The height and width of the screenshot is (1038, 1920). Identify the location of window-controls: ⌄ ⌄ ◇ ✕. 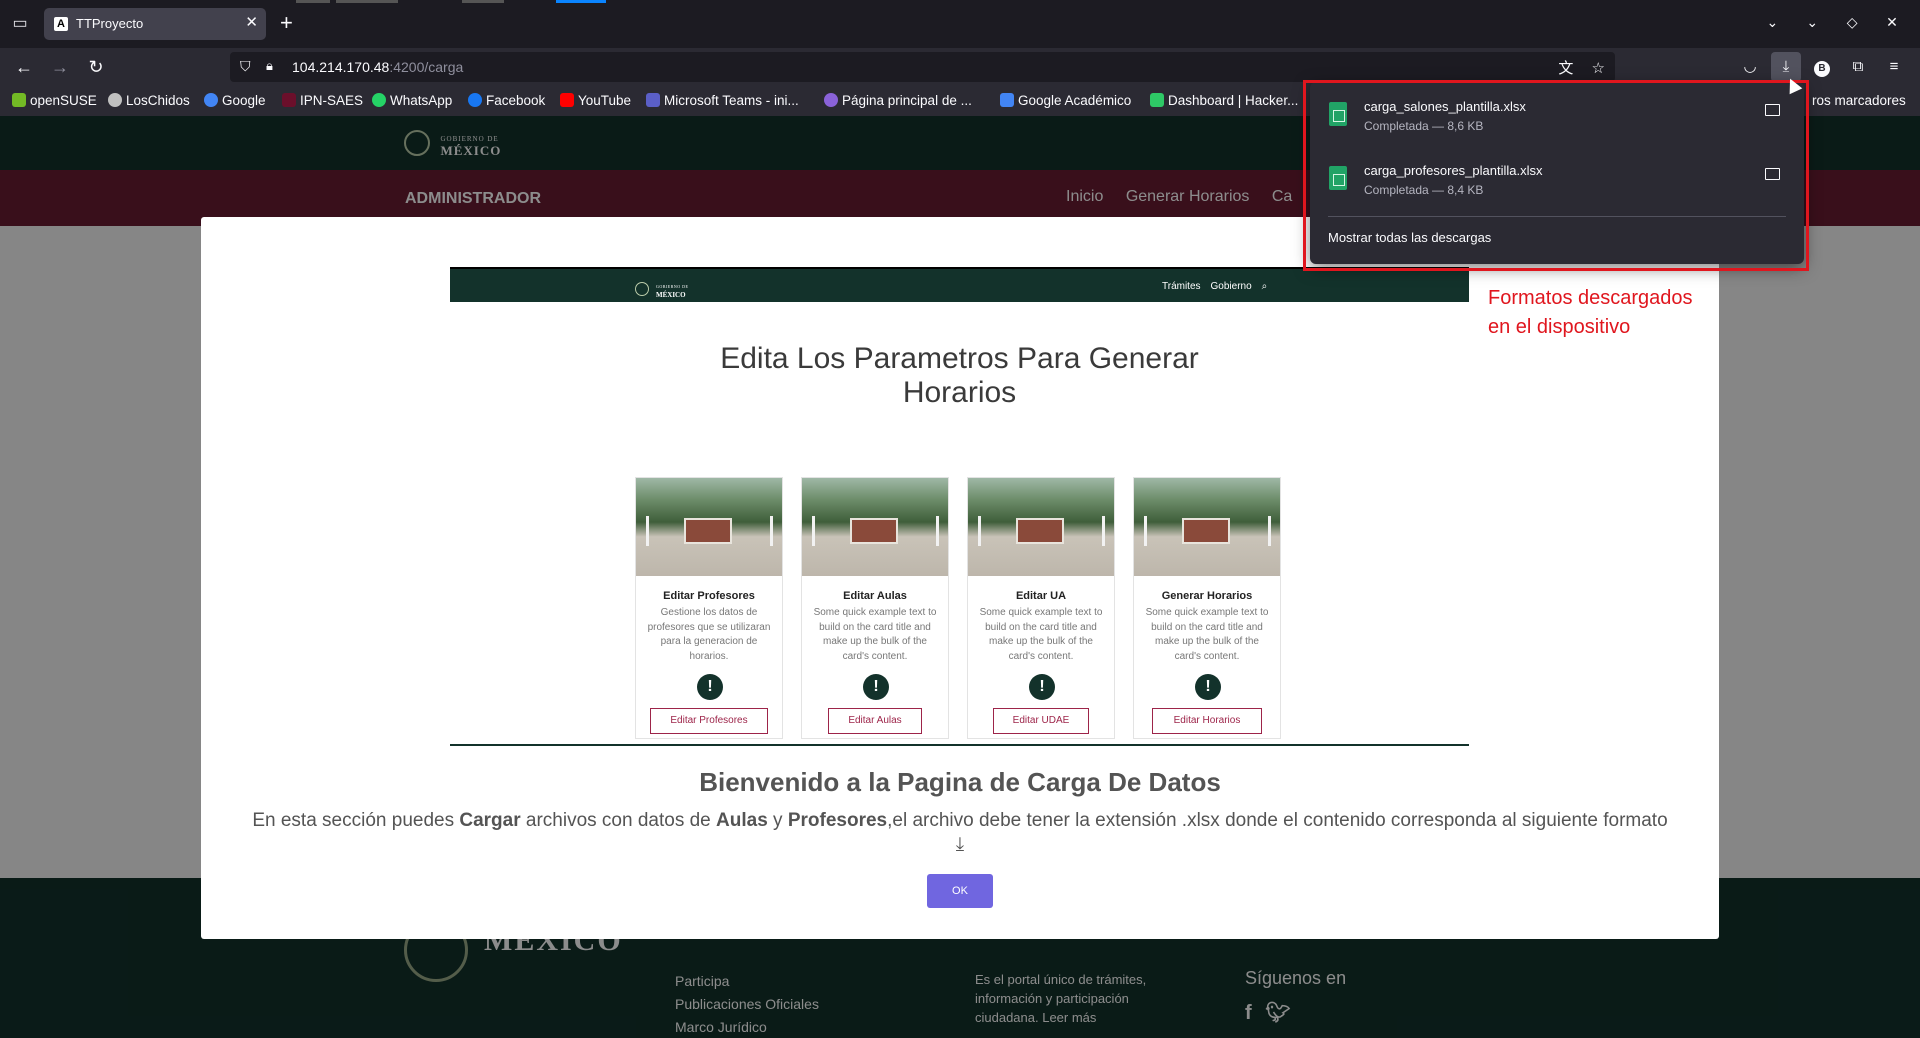
(1832, 22).